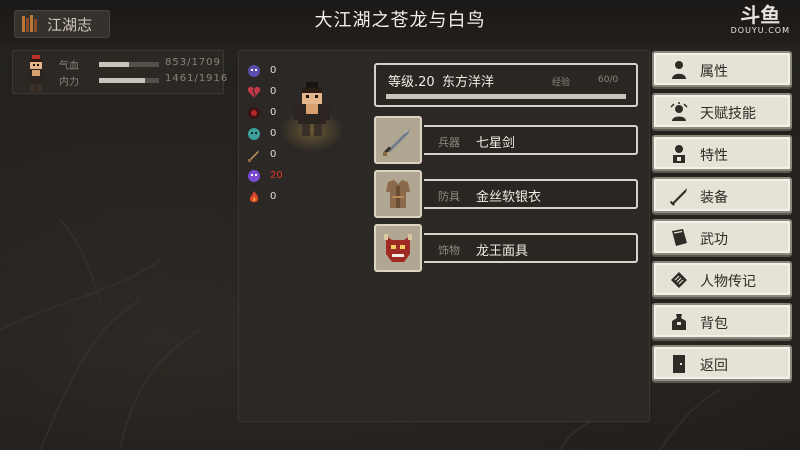 The height and width of the screenshot is (450, 800). What do you see at coordinates (253, 156) in the screenshot?
I see `dagger-icon` at bounding box center [253, 156].